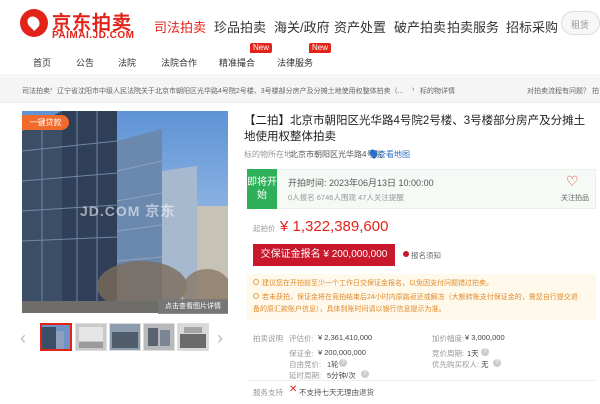  Describe the element at coordinates (45, 122) in the screenshot. I see `loan-badge: 一键贷款` at that location.